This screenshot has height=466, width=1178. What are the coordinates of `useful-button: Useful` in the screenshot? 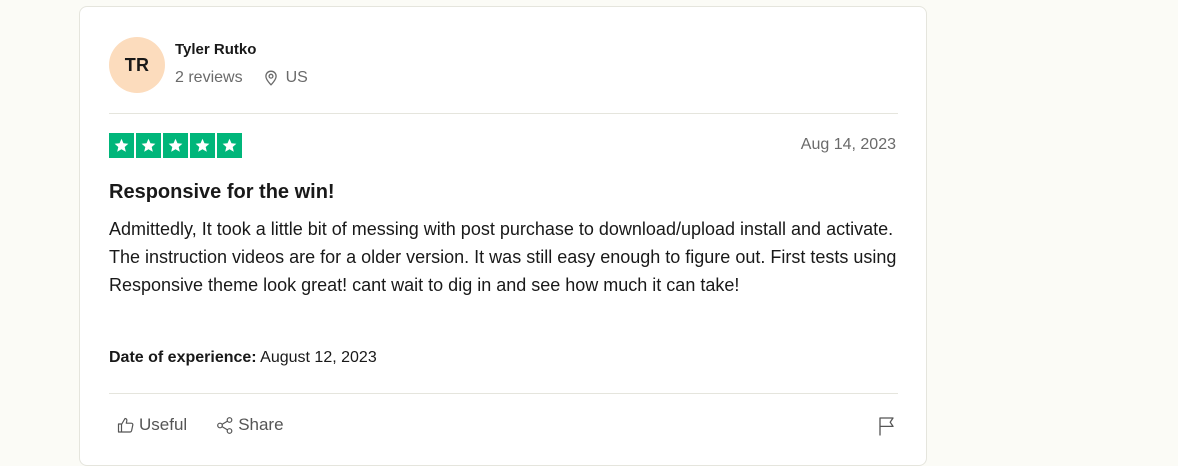 It's located at (152, 425).